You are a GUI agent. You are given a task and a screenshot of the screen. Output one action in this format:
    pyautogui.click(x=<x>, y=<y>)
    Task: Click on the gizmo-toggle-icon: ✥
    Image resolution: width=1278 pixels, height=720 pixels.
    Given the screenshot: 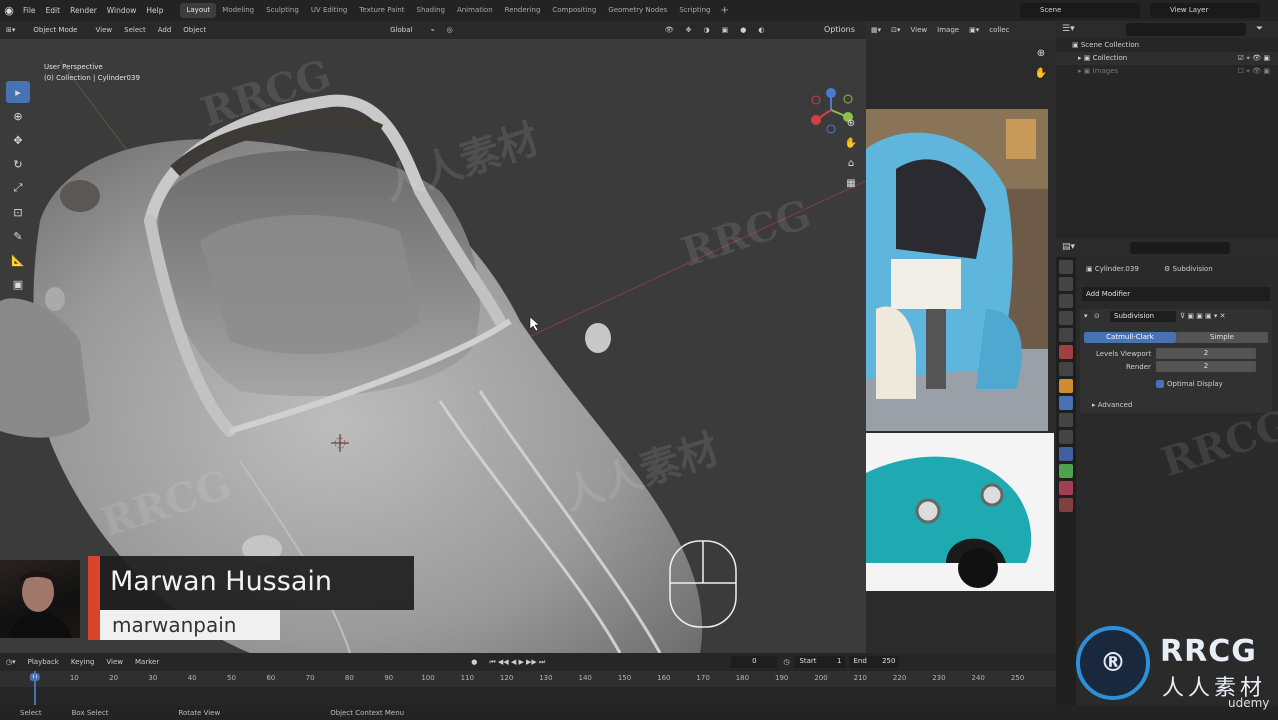 What is the action you would take?
    pyautogui.click(x=689, y=30)
    